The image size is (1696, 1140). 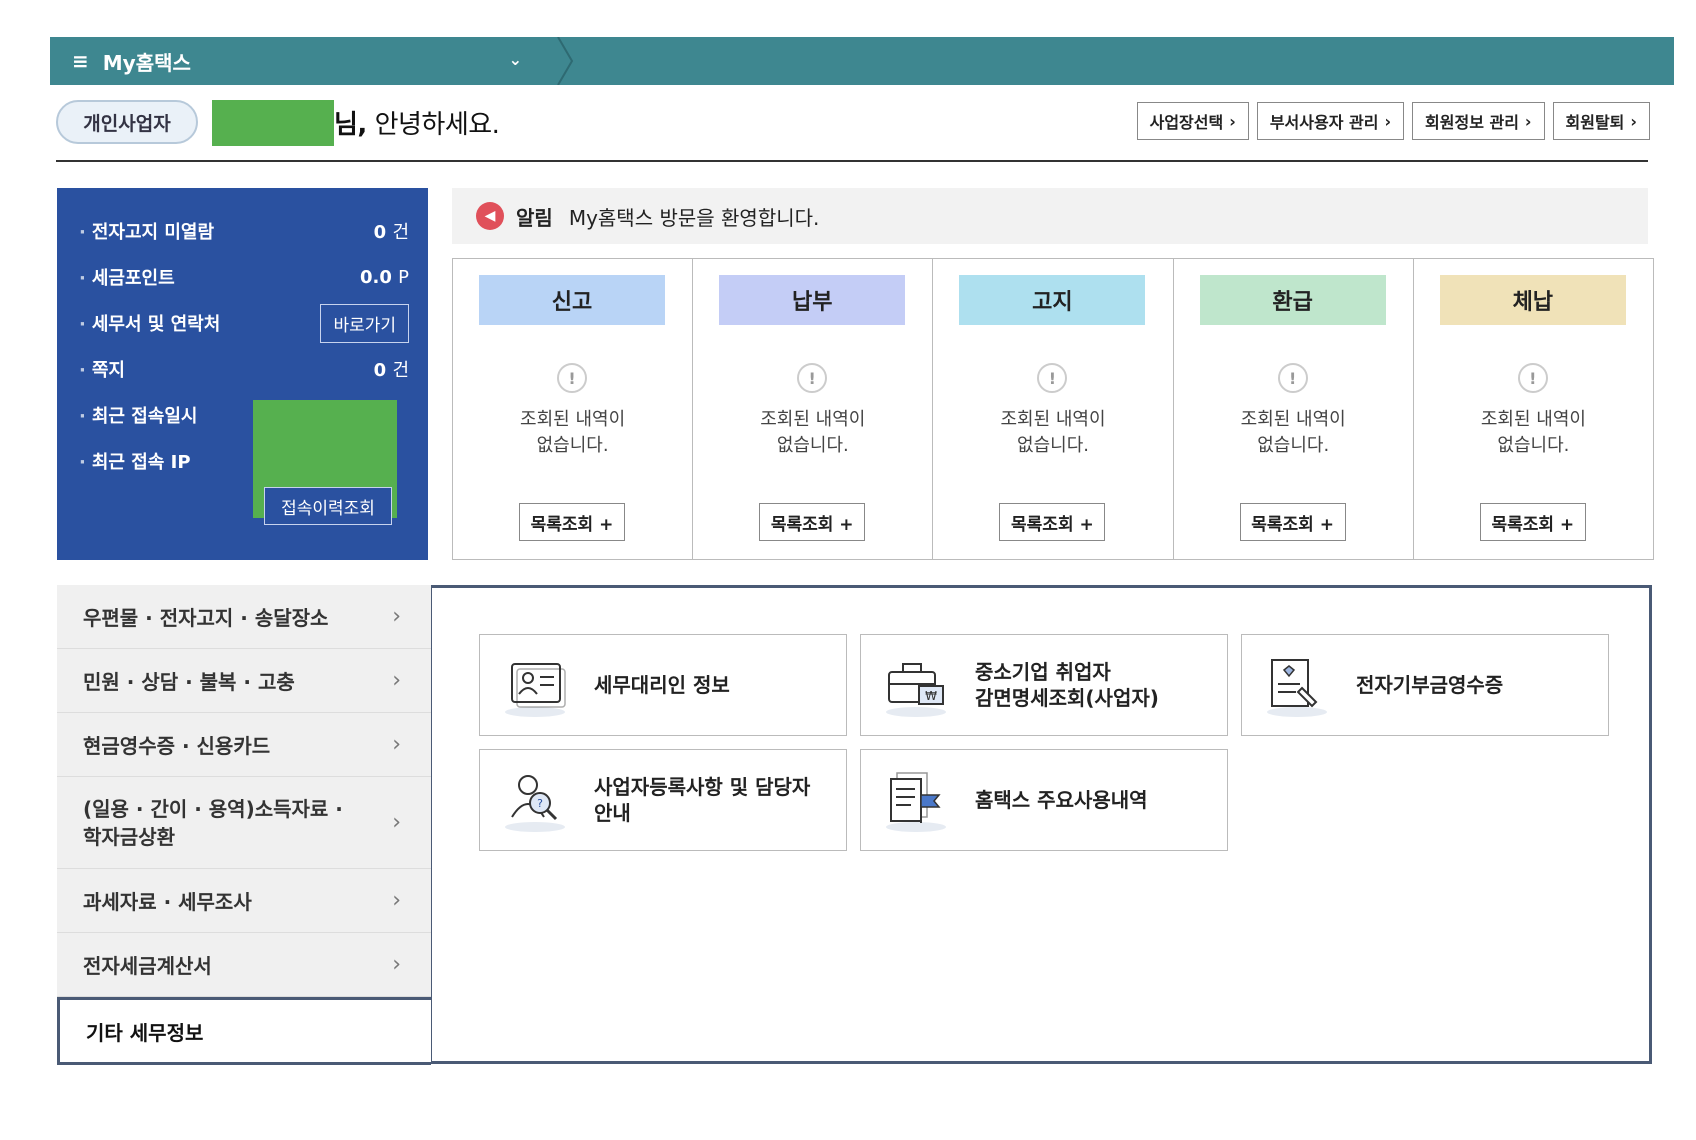 I want to click on sidemenu-item-tax-data: 과세자료 · 세무조사 ›, so click(x=244, y=901).